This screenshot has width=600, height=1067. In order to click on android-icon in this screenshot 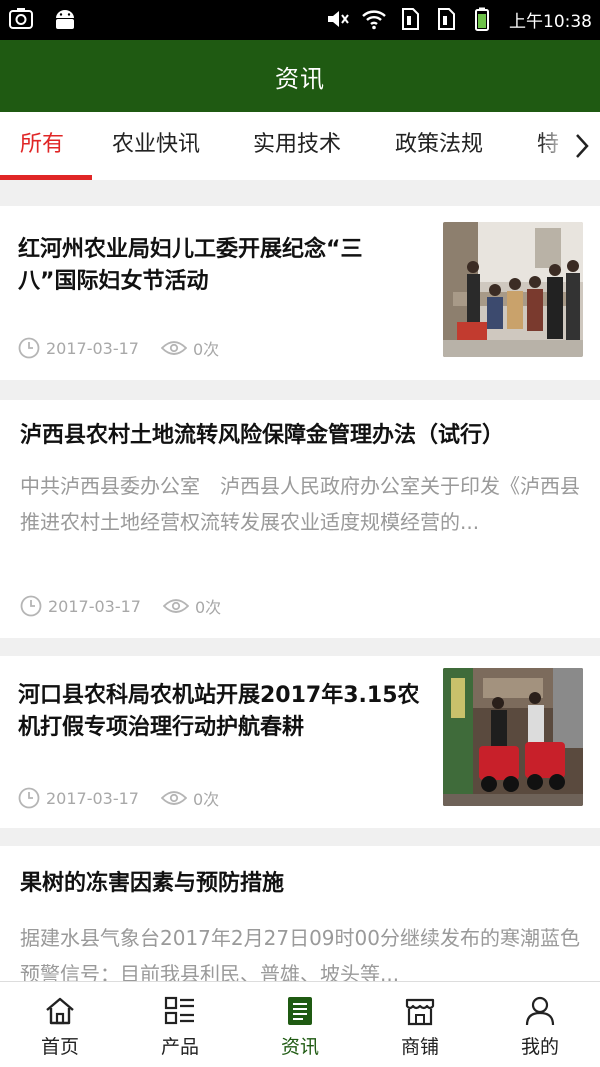, I will do `click(65, 19)`.